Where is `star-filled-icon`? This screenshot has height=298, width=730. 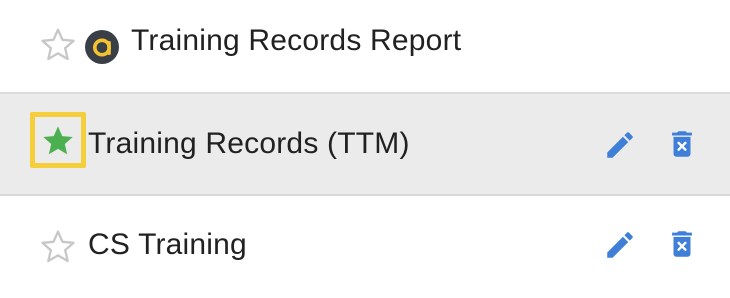 star-filled-icon is located at coordinates (58, 141).